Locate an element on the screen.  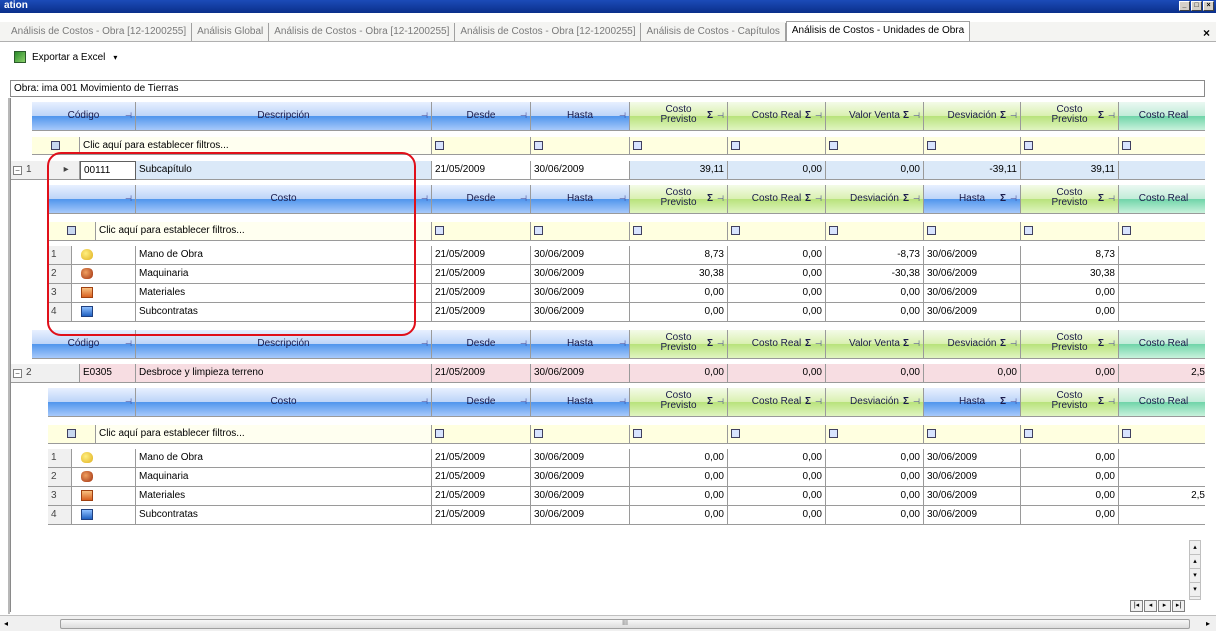
scroll-left-arrow-icon: ◂ is located at coordinates (6, 623).